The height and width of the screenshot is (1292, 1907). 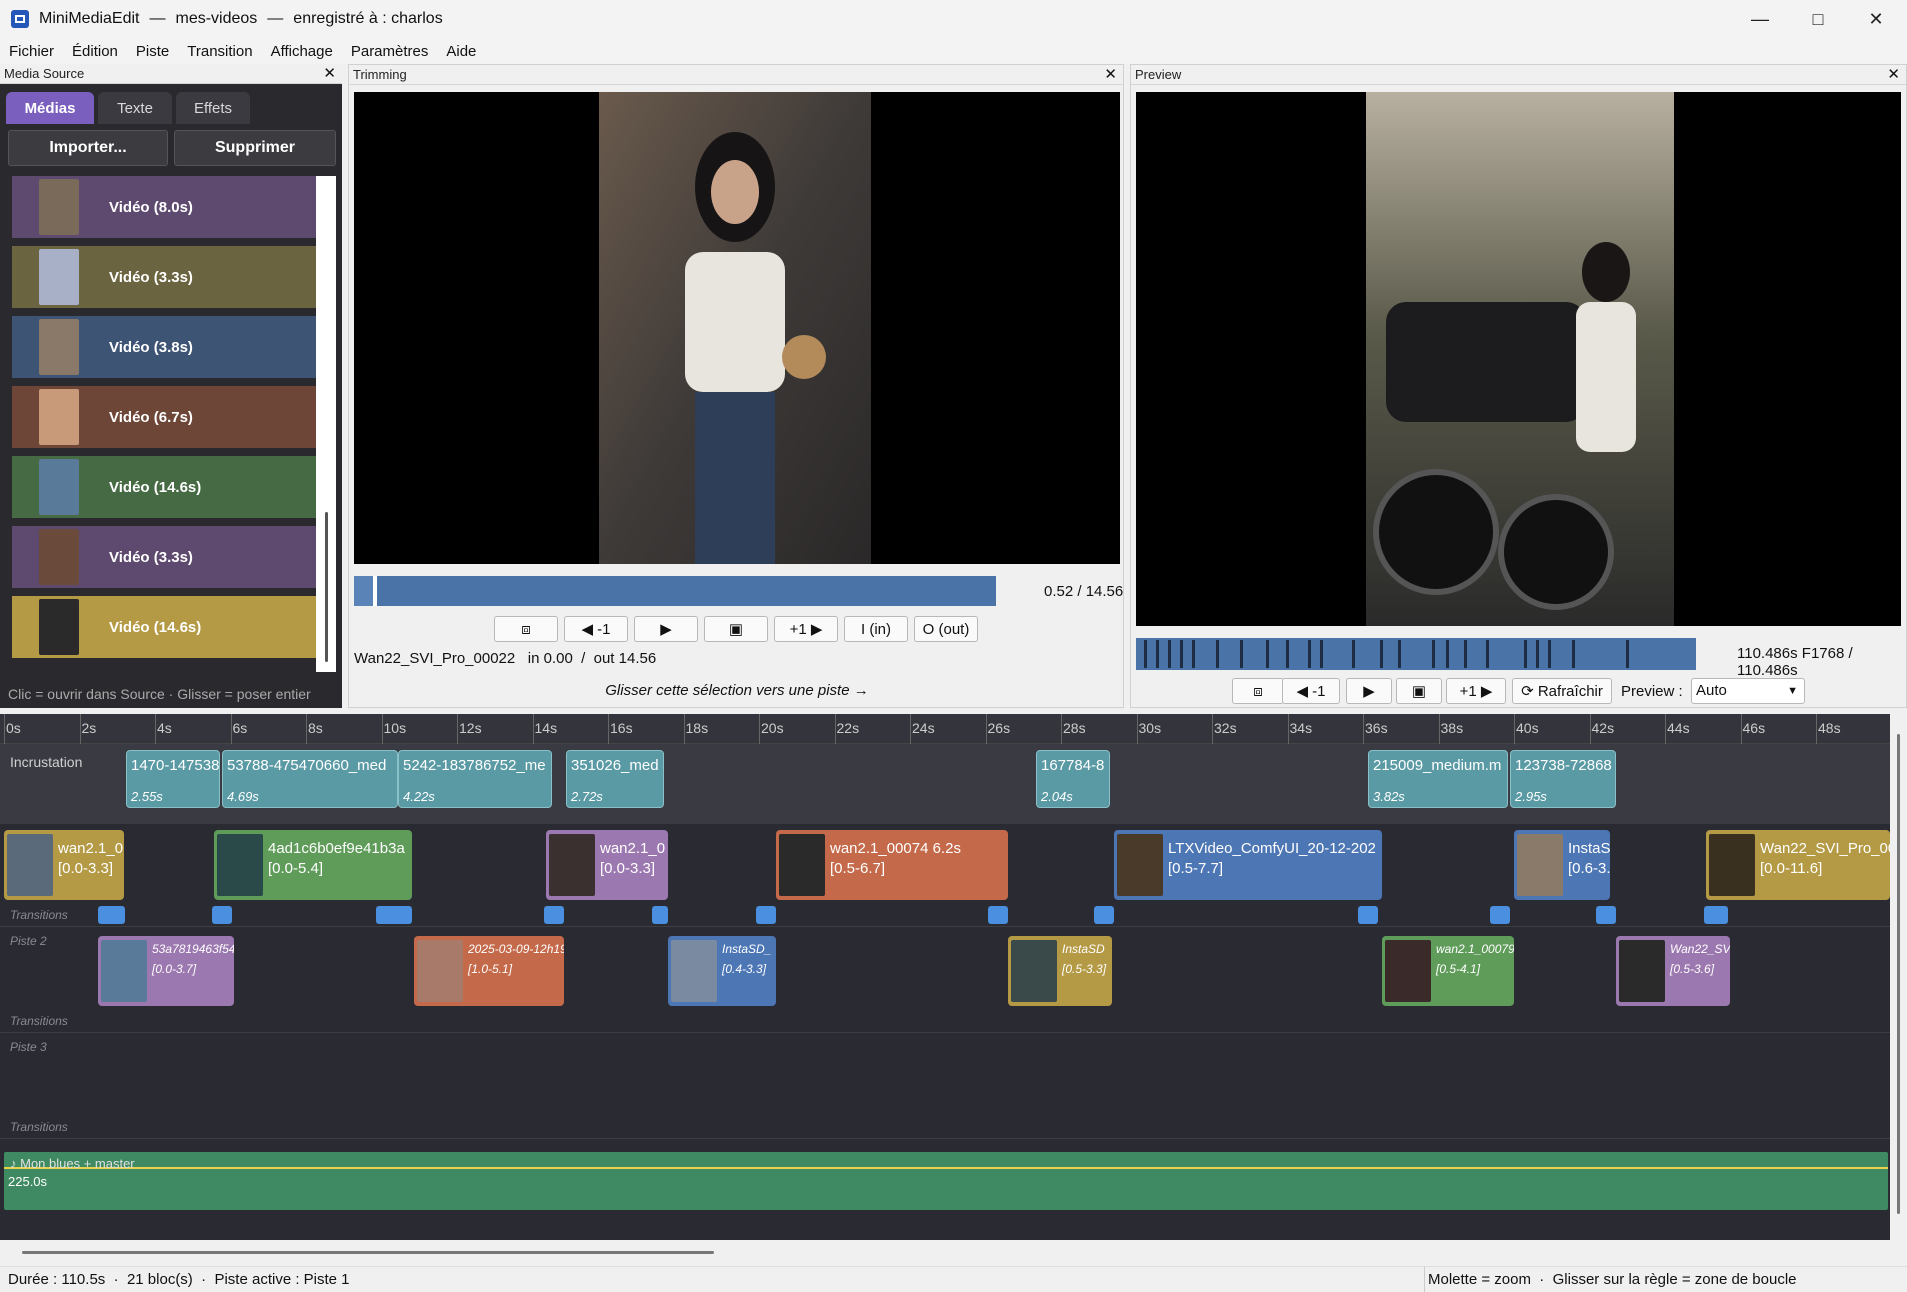 What do you see at coordinates (946, 1181) in the screenshot?
I see `audio-clip: ♪ Mon blues + master 225.0s` at bounding box center [946, 1181].